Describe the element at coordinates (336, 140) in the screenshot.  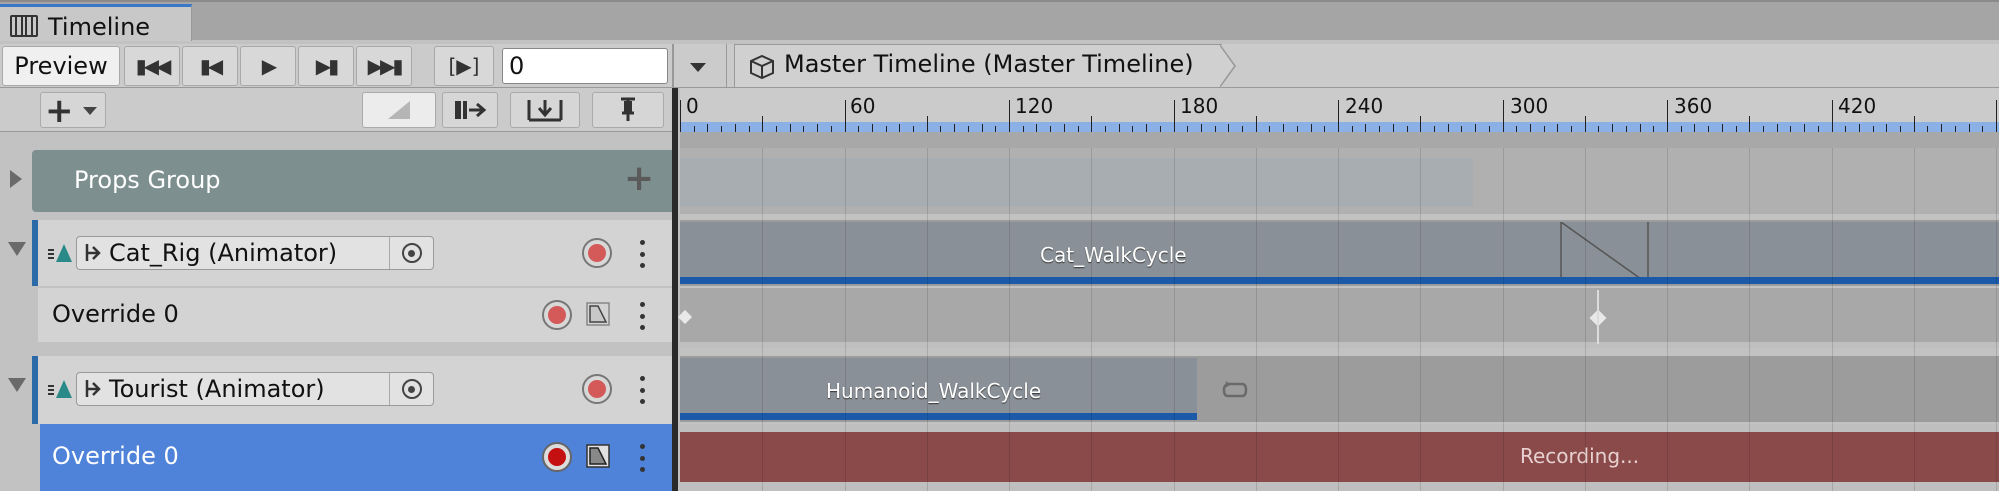
I see `header-gap` at that location.